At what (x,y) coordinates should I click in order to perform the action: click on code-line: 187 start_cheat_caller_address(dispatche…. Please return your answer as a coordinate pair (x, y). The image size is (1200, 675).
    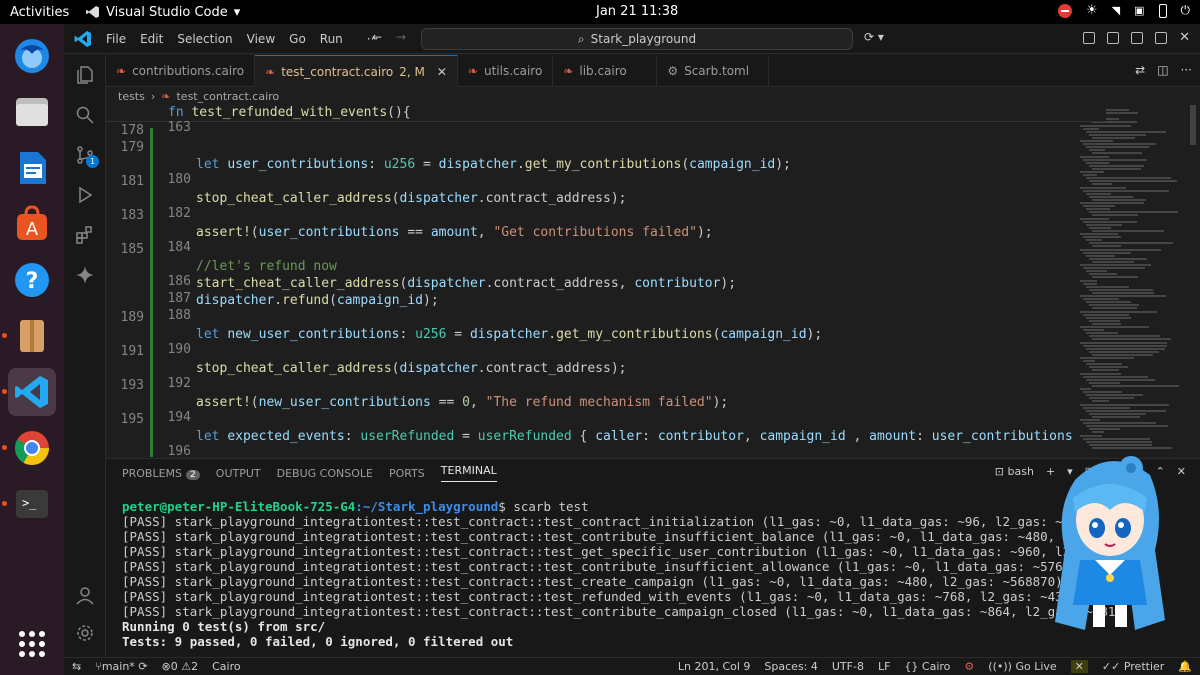
    Looking at the image, I should click on (606, 291).